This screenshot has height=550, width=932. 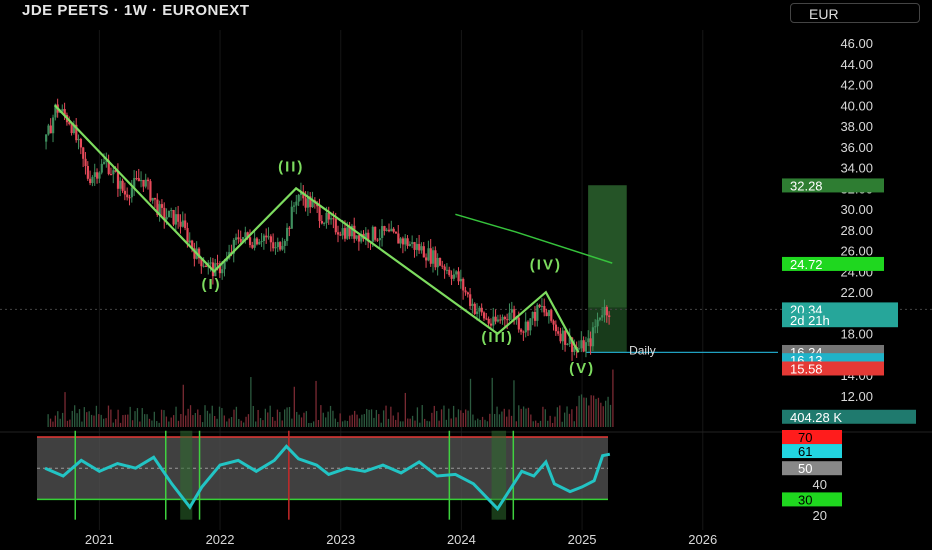 What do you see at coordinates (816, 417) in the screenshot?
I see `price-tag-text: 404.28 K` at bounding box center [816, 417].